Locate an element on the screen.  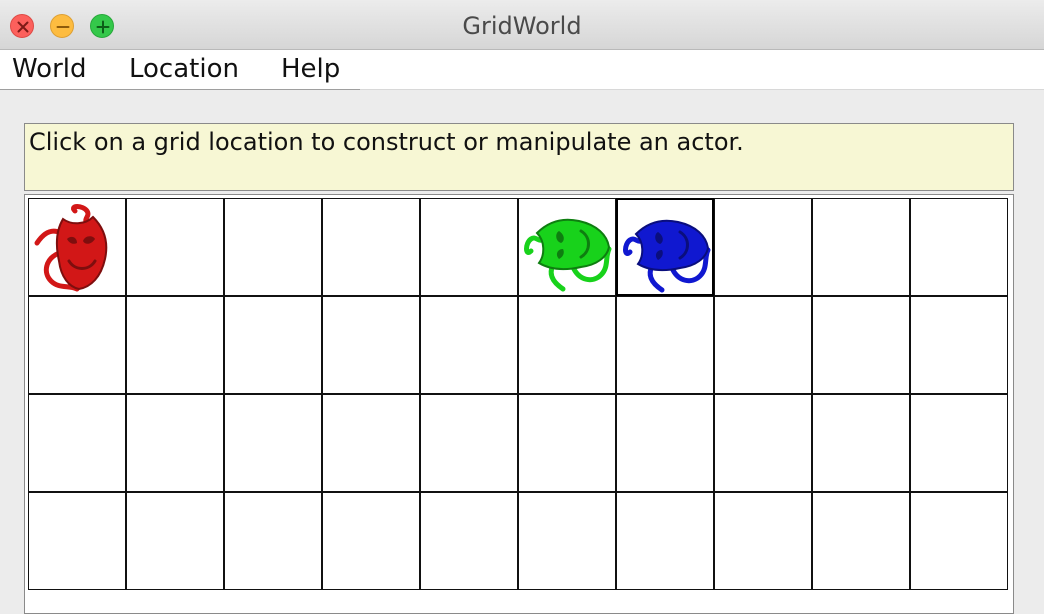
window-title: GridWorld is located at coordinates (522, 26).